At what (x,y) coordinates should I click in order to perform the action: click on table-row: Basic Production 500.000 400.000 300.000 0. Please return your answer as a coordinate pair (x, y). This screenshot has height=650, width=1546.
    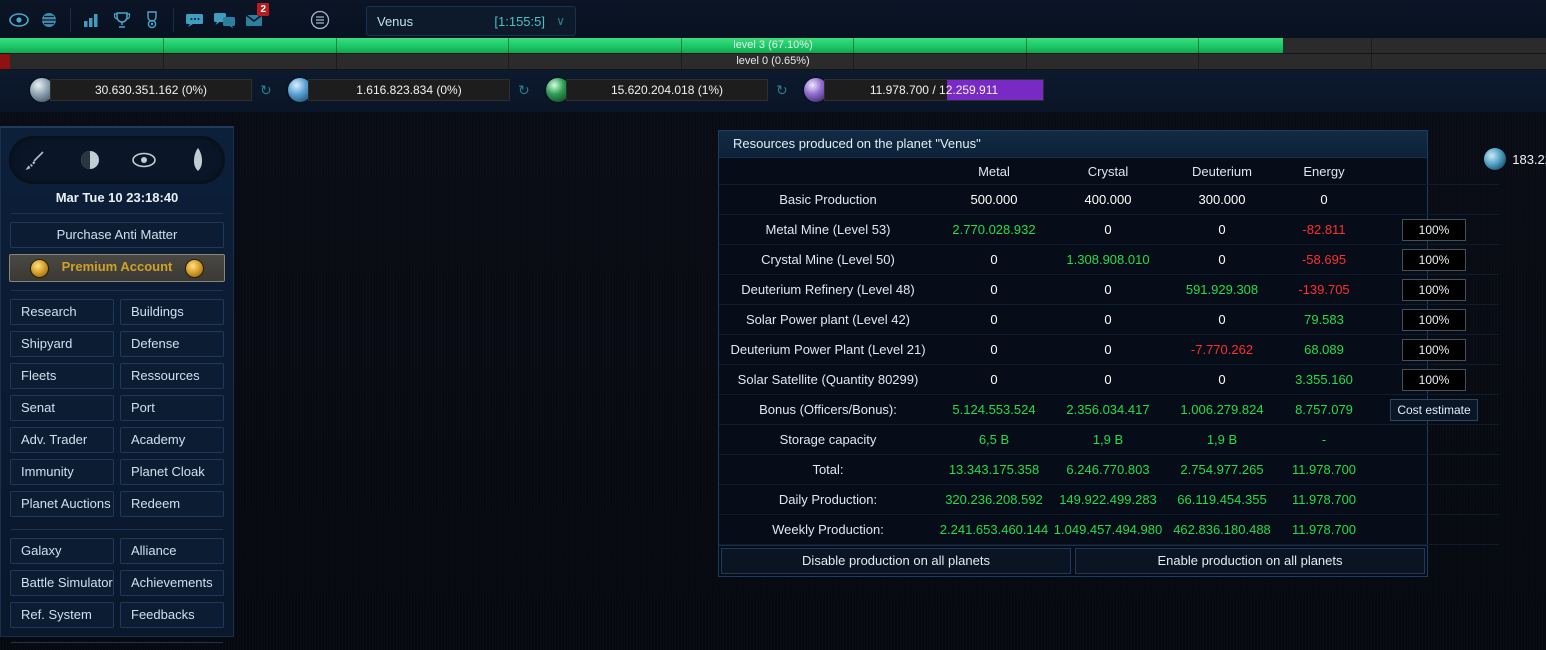
    Looking at the image, I should click on (1109, 199).